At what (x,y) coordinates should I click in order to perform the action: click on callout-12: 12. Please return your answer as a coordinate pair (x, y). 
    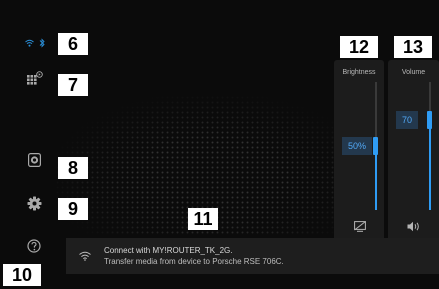
    Looking at the image, I should click on (359, 47).